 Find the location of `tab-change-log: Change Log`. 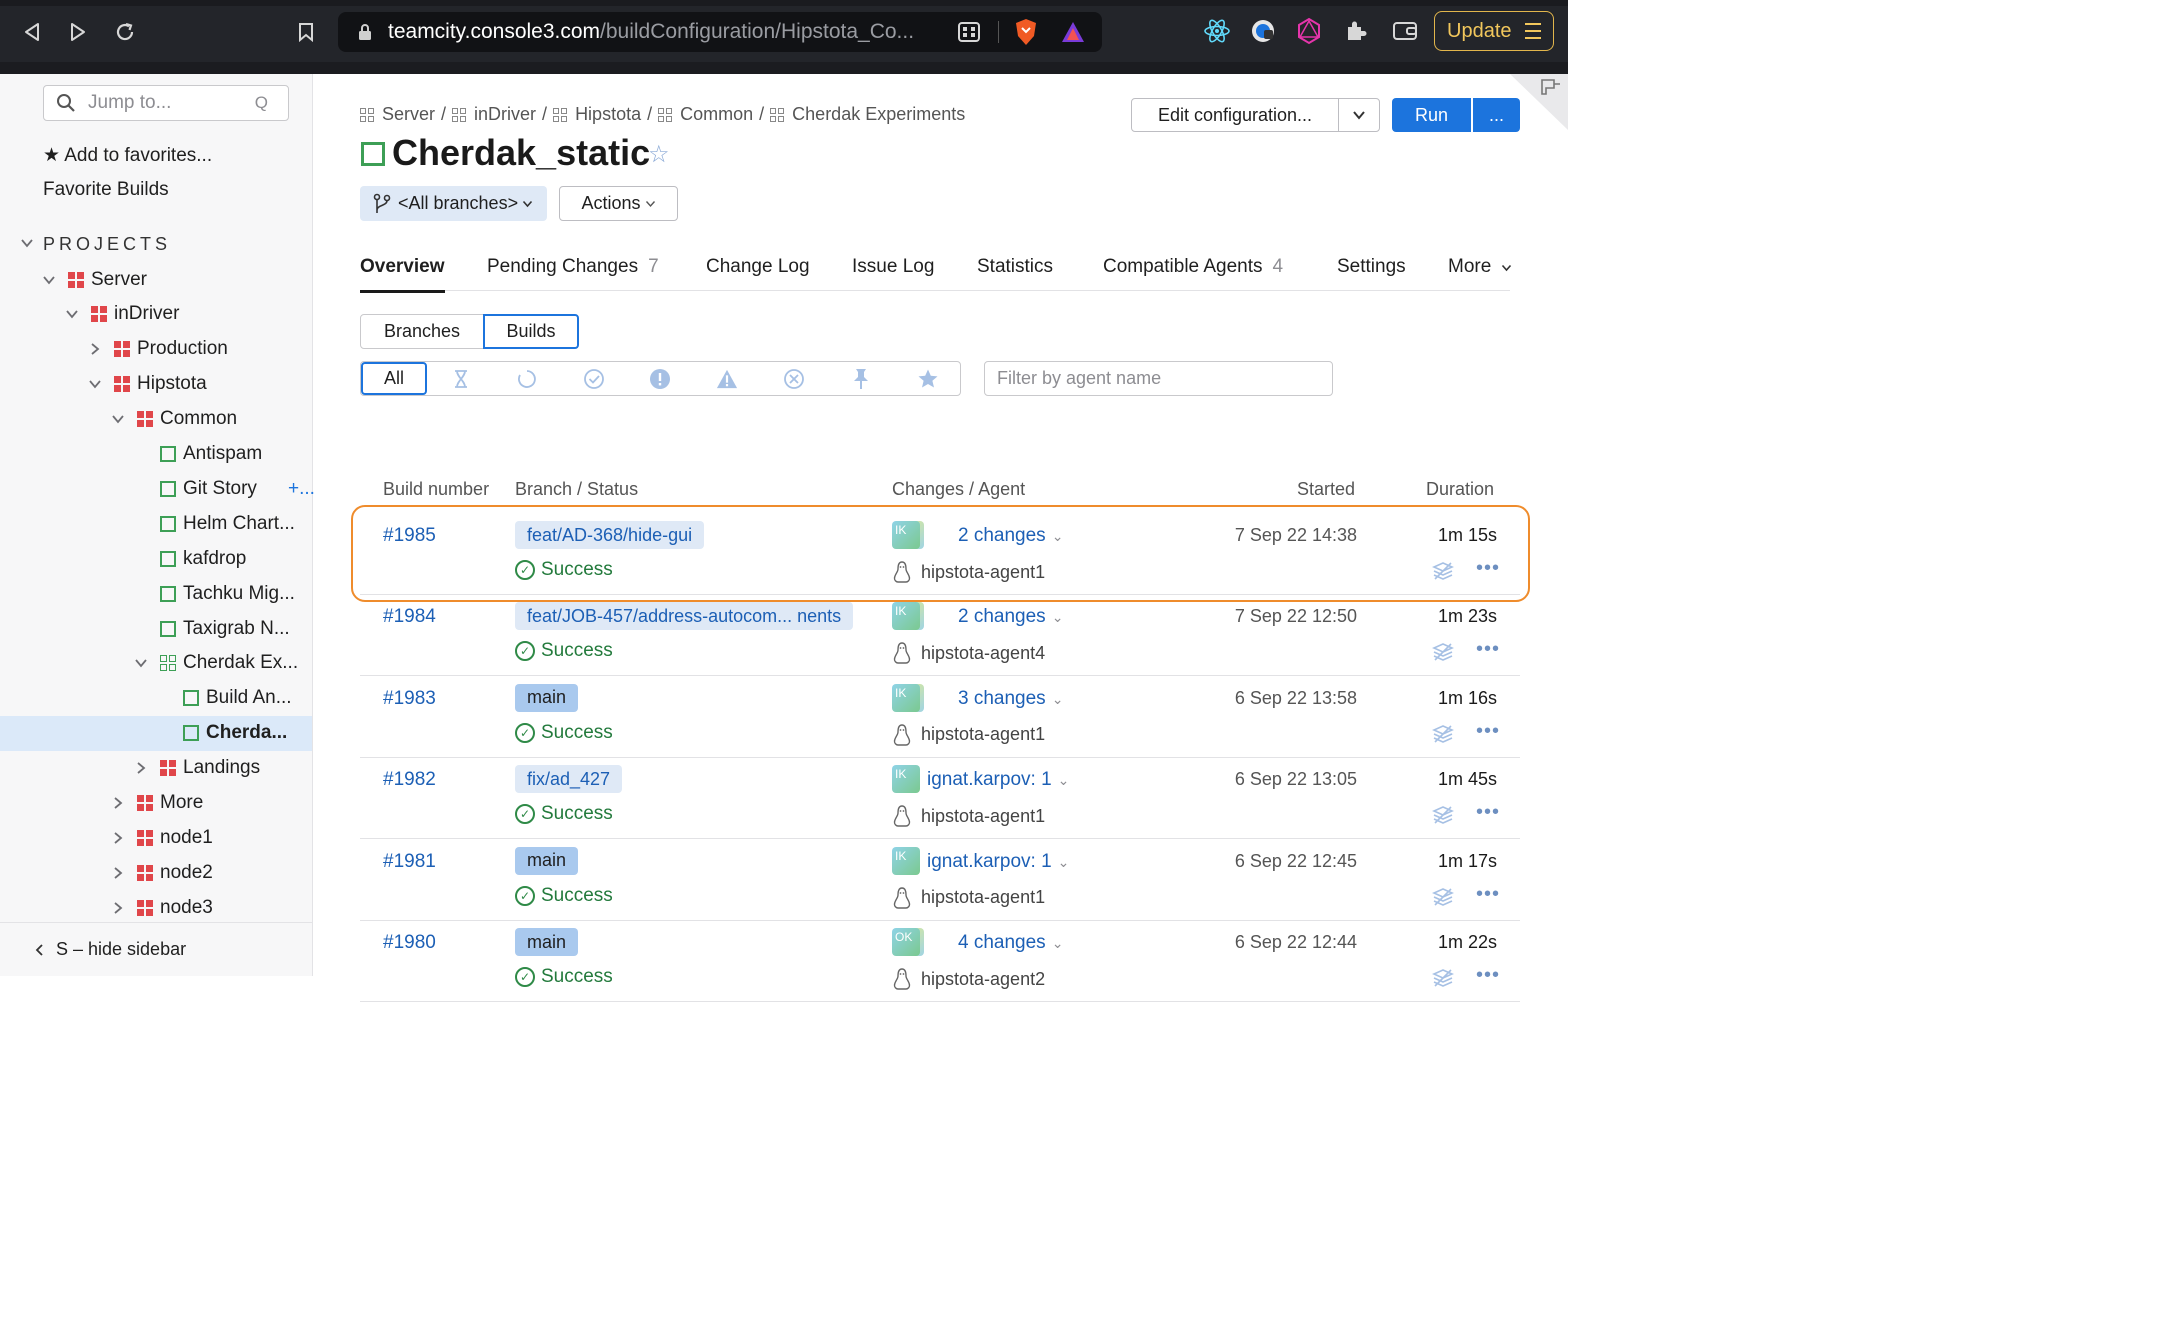

tab-change-log: Change Log is located at coordinates (758, 267).